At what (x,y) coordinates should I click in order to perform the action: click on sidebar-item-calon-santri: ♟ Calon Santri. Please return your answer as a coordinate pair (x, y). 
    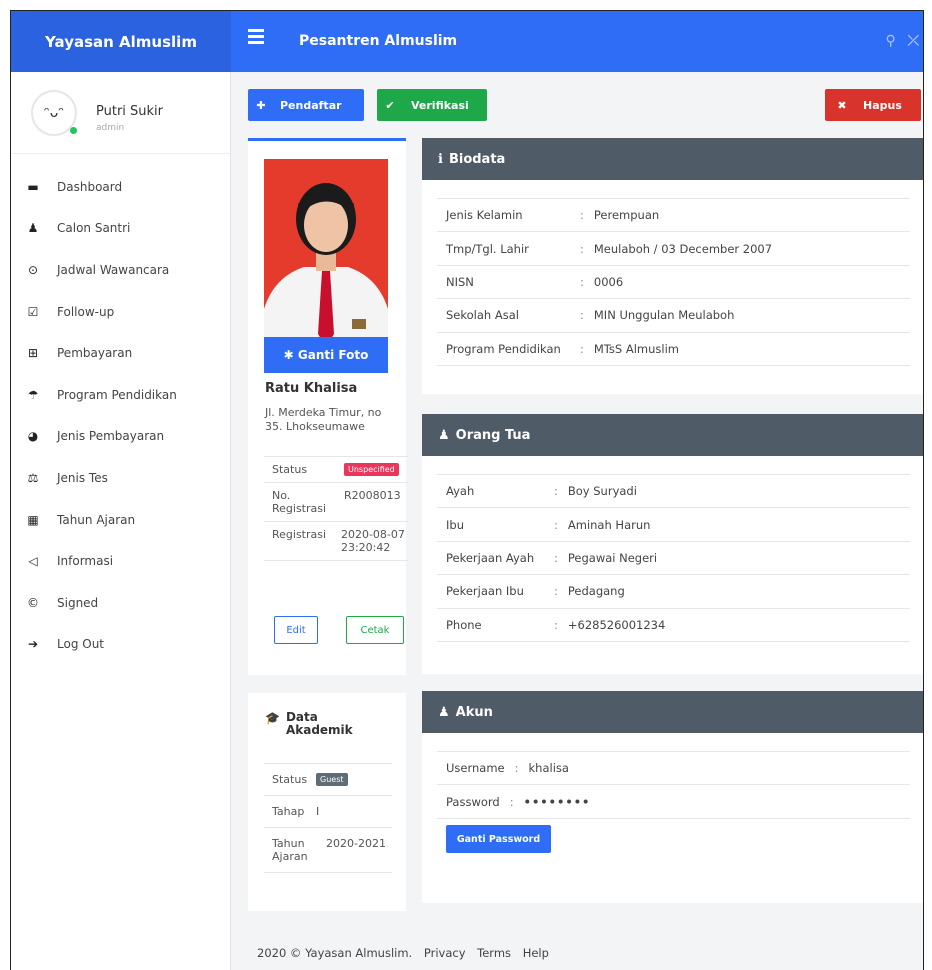
    Looking at the image, I should click on (120, 229).